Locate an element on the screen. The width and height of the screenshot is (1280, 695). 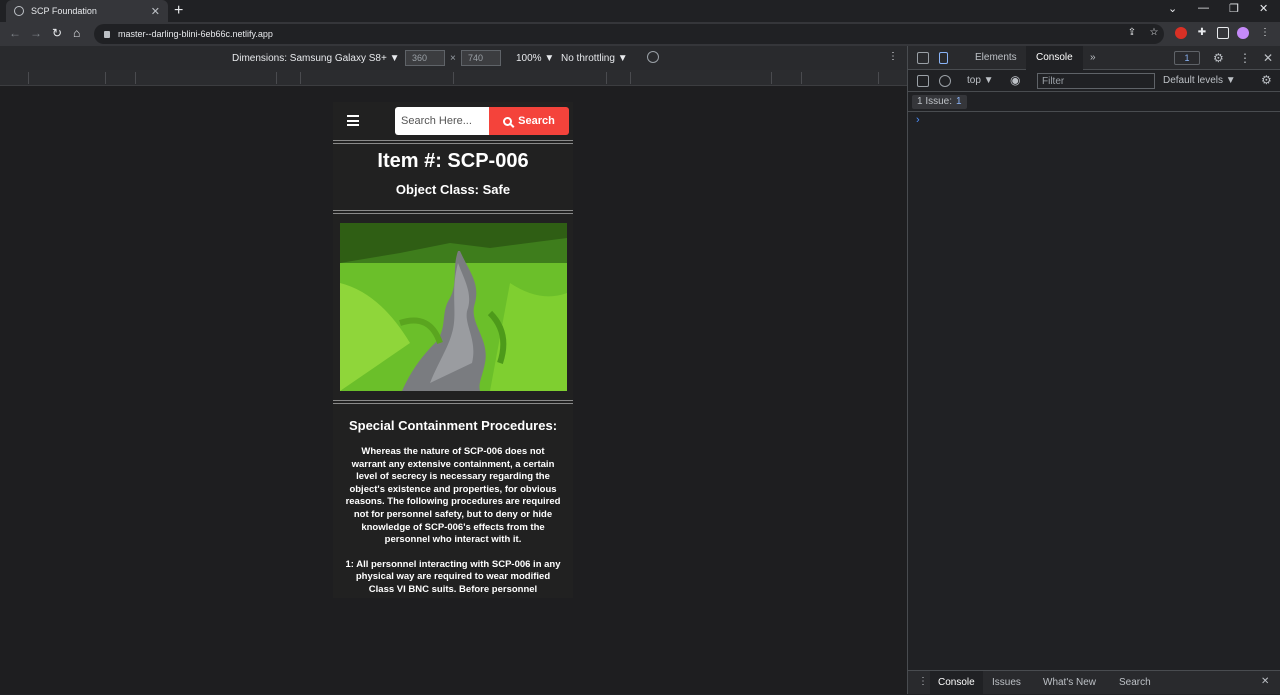
console-prompt: › is located at coordinates (918, 120).